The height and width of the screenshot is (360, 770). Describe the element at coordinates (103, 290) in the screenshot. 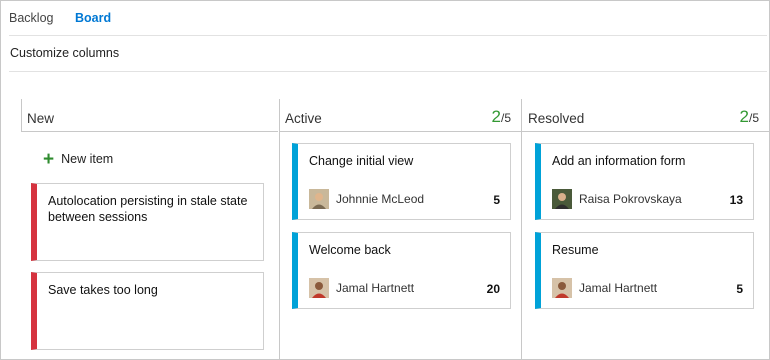

I see `card-title: Save takes too long` at that location.